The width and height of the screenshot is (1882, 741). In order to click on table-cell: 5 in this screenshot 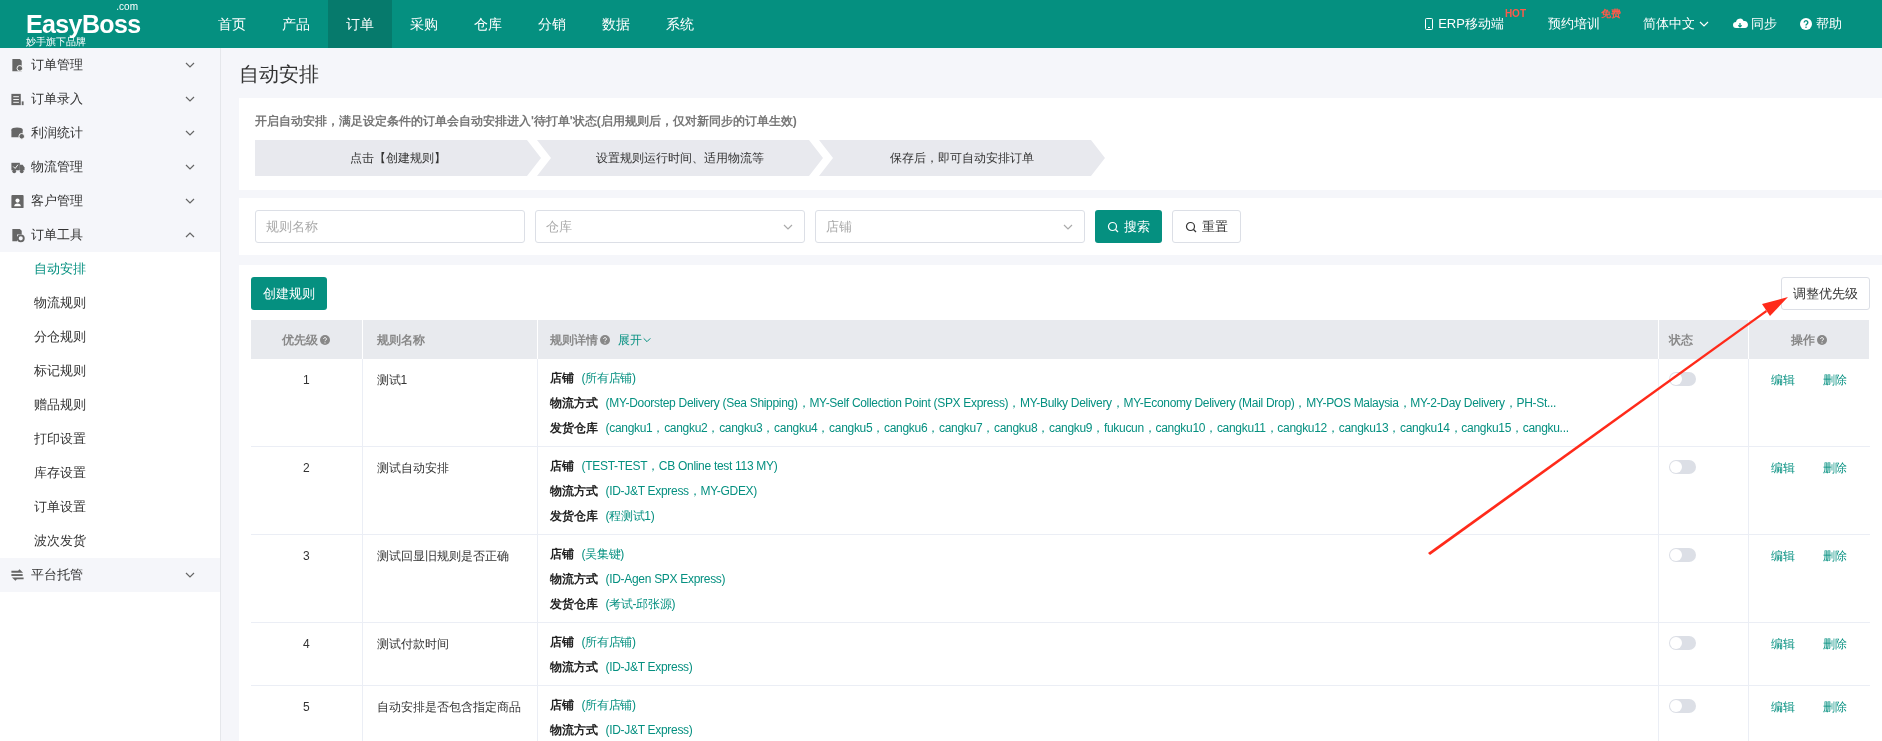, I will do `click(306, 707)`.